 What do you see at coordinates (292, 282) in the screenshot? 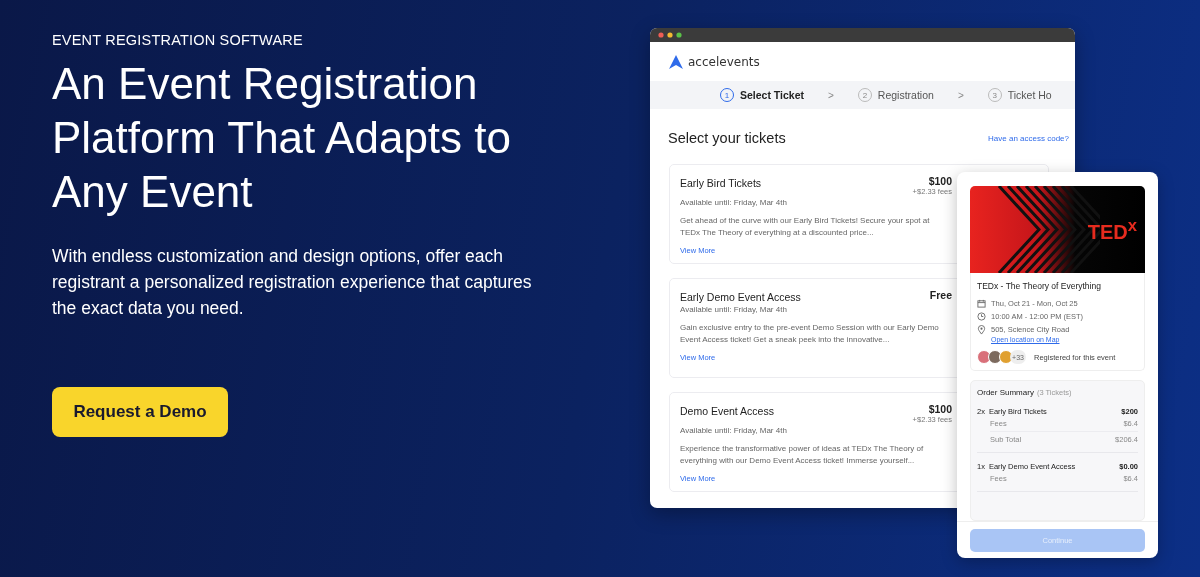
I see `description-text: With endless customization and design options, offer each registrant a personalized registration experience that captures the exact data you need.` at bounding box center [292, 282].